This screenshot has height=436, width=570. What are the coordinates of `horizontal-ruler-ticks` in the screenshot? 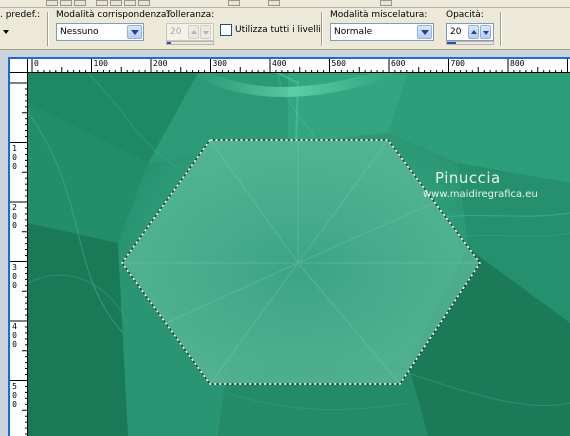 It's located at (299, 65).